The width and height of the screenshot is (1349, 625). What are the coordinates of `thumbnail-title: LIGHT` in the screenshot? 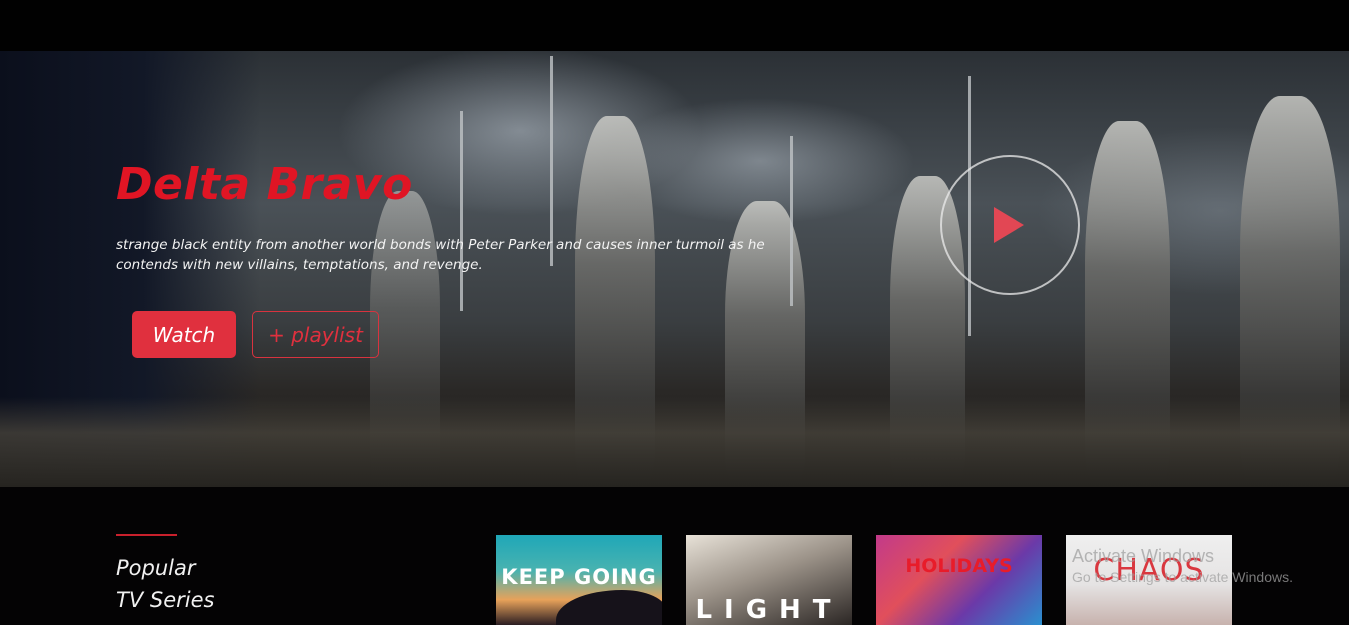 It's located at (769, 610).